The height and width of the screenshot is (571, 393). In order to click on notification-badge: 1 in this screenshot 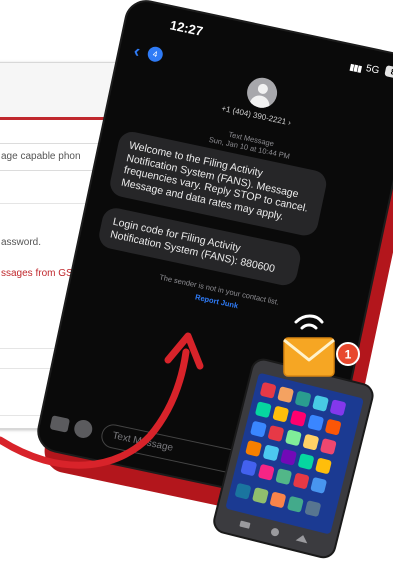, I will do `click(348, 354)`.